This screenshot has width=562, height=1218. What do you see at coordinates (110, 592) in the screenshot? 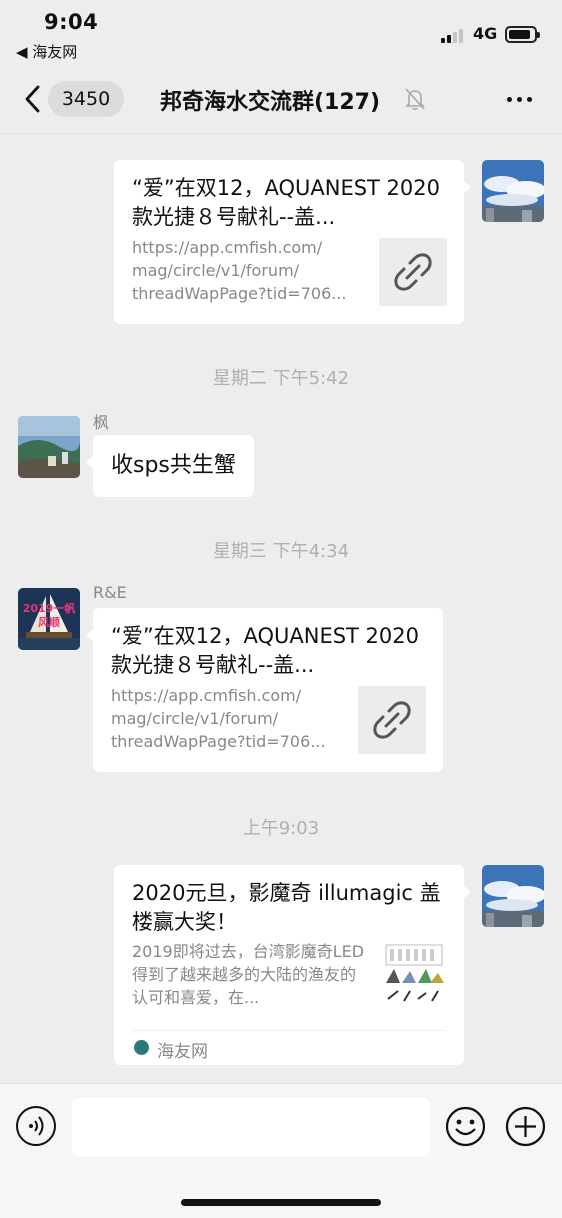
I see `sender-name: R&E` at bounding box center [110, 592].